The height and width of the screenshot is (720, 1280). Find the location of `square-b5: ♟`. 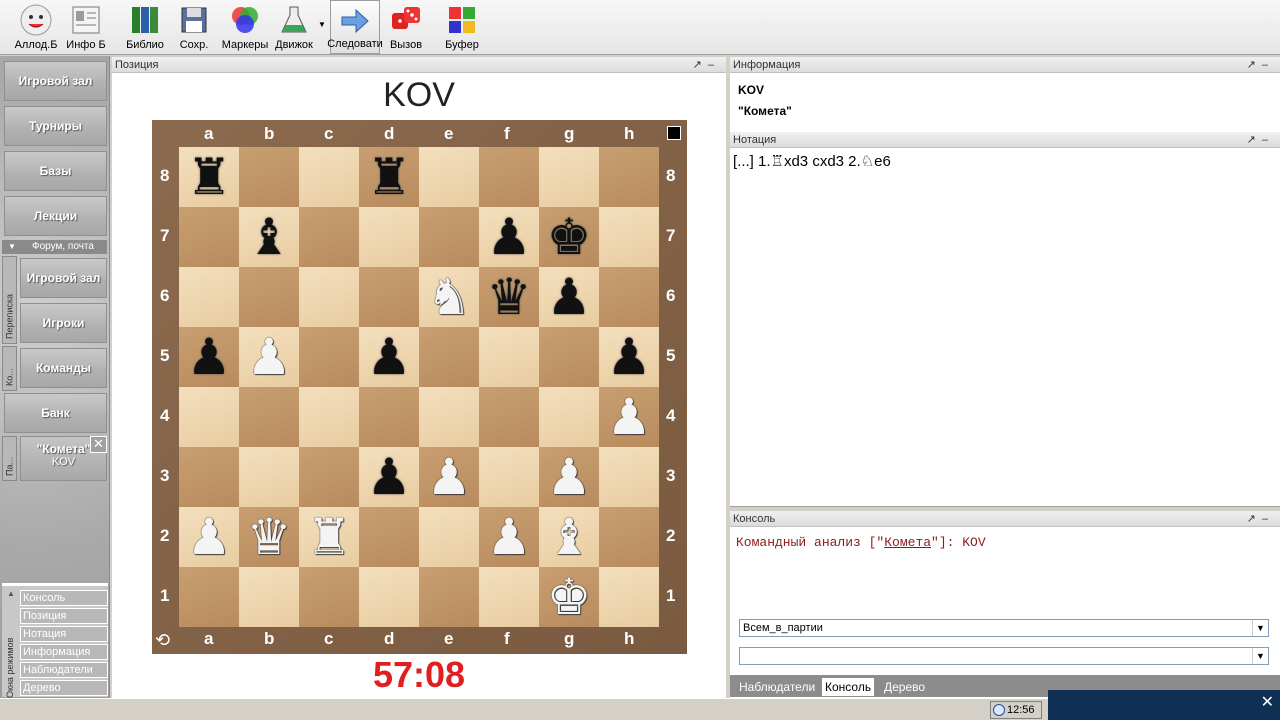

square-b5: ♟ is located at coordinates (269, 357).